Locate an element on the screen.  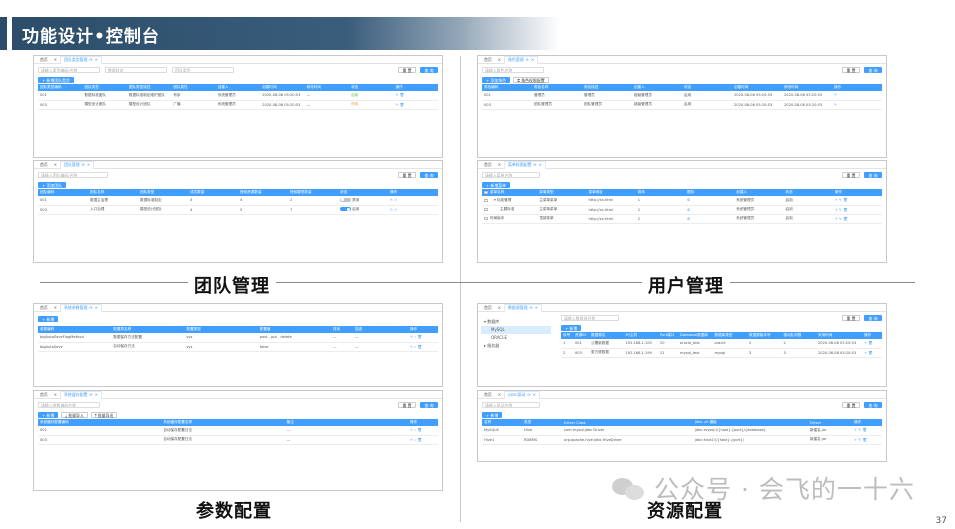
select-team-type: 团队类型 is located at coordinates (203, 69).